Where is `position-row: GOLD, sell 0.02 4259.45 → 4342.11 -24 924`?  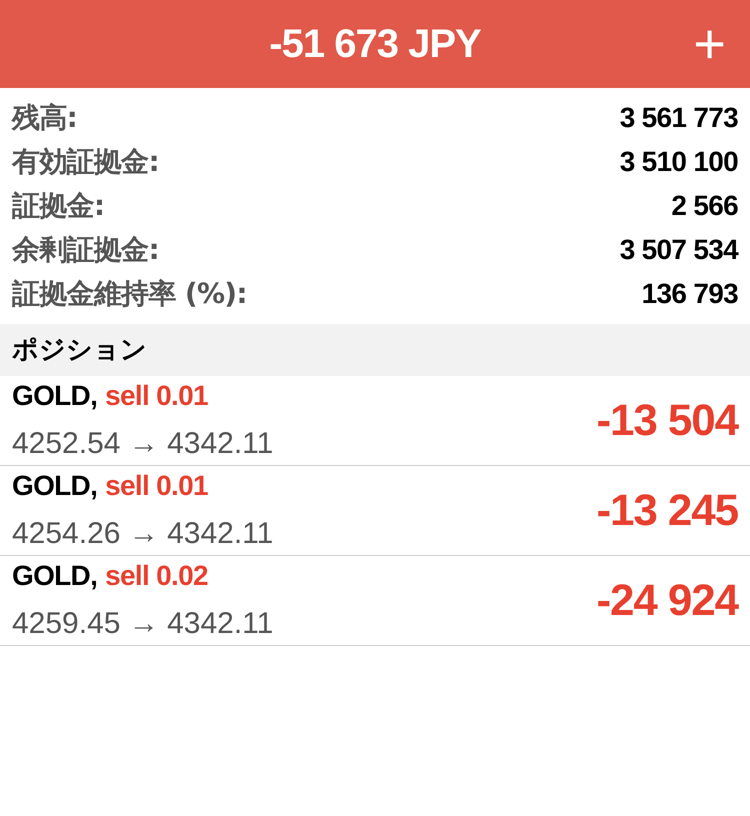 position-row: GOLD, sell 0.02 4259.45 → 4342.11 -24 924 is located at coordinates (375, 601).